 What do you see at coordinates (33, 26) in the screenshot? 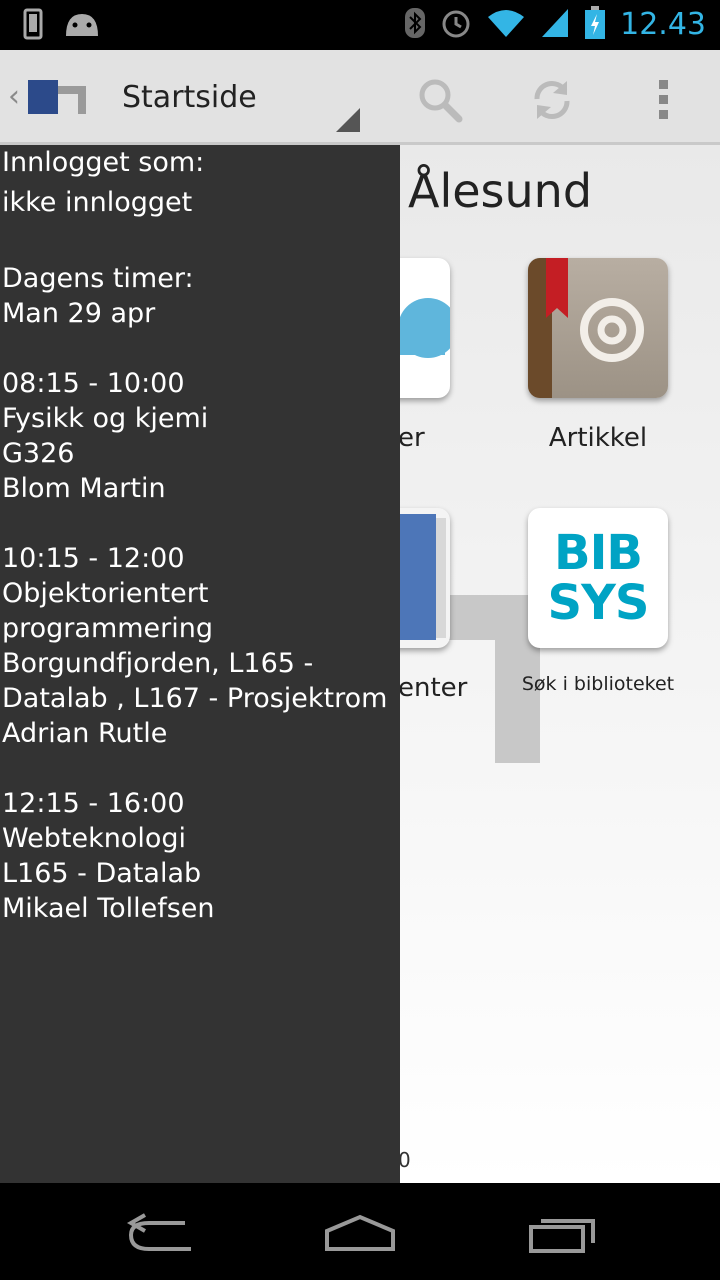
I see `phone-icon` at bounding box center [33, 26].